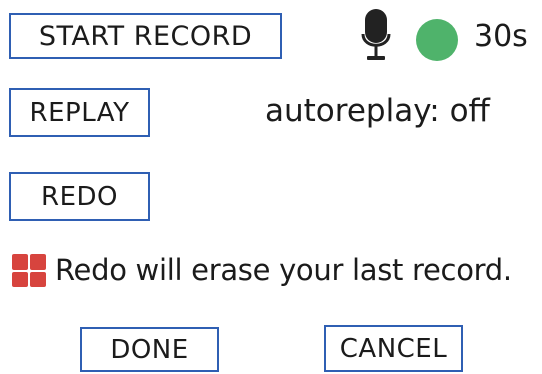  What do you see at coordinates (149, 349) in the screenshot?
I see `done-button: DONE` at bounding box center [149, 349].